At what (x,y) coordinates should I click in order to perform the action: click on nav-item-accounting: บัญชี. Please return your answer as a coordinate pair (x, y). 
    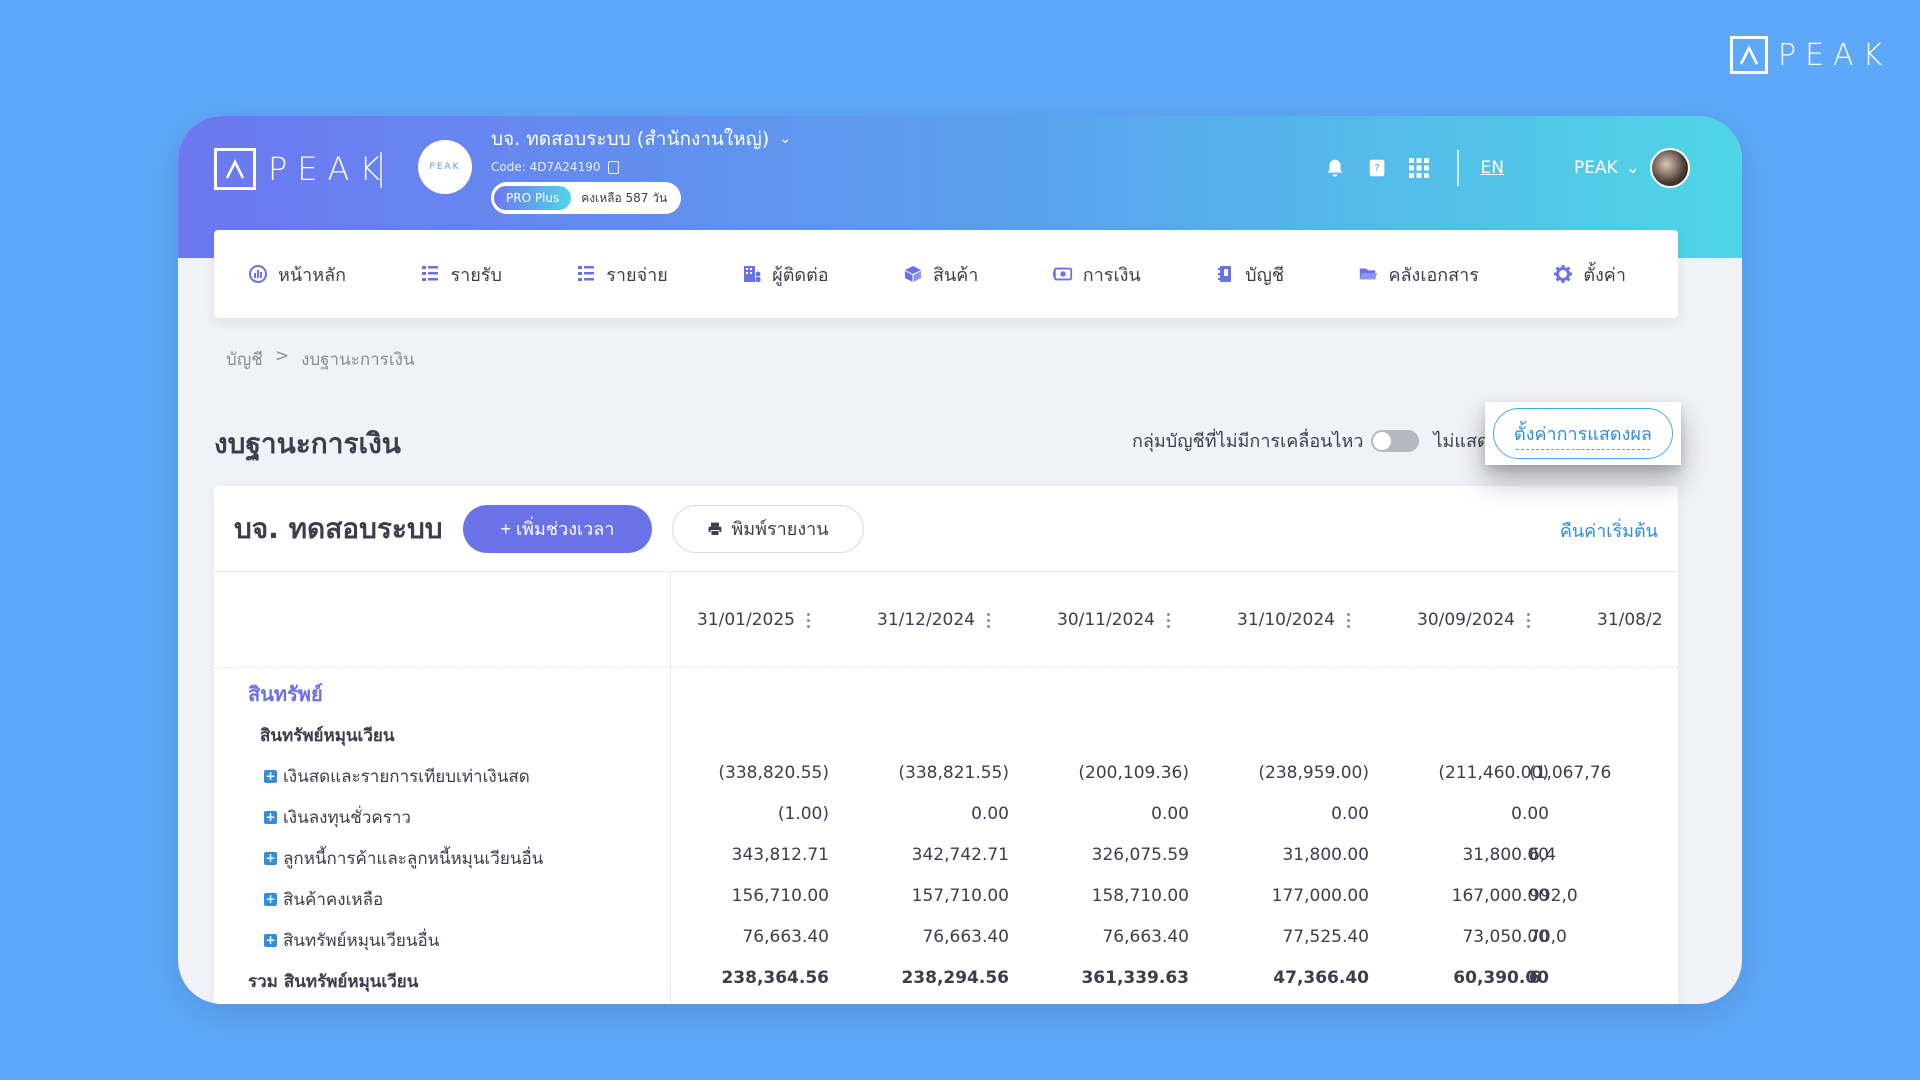
    Looking at the image, I should click on (1249, 274).